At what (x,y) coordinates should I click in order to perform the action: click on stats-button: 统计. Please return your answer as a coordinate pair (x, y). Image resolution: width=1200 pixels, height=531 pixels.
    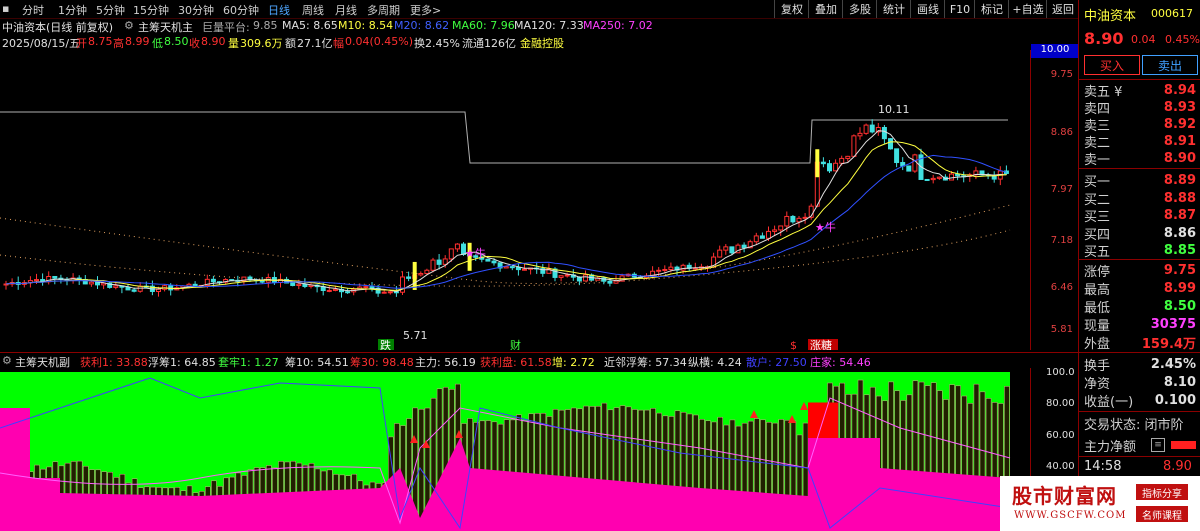
    Looking at the image, I should click on (893, 9).